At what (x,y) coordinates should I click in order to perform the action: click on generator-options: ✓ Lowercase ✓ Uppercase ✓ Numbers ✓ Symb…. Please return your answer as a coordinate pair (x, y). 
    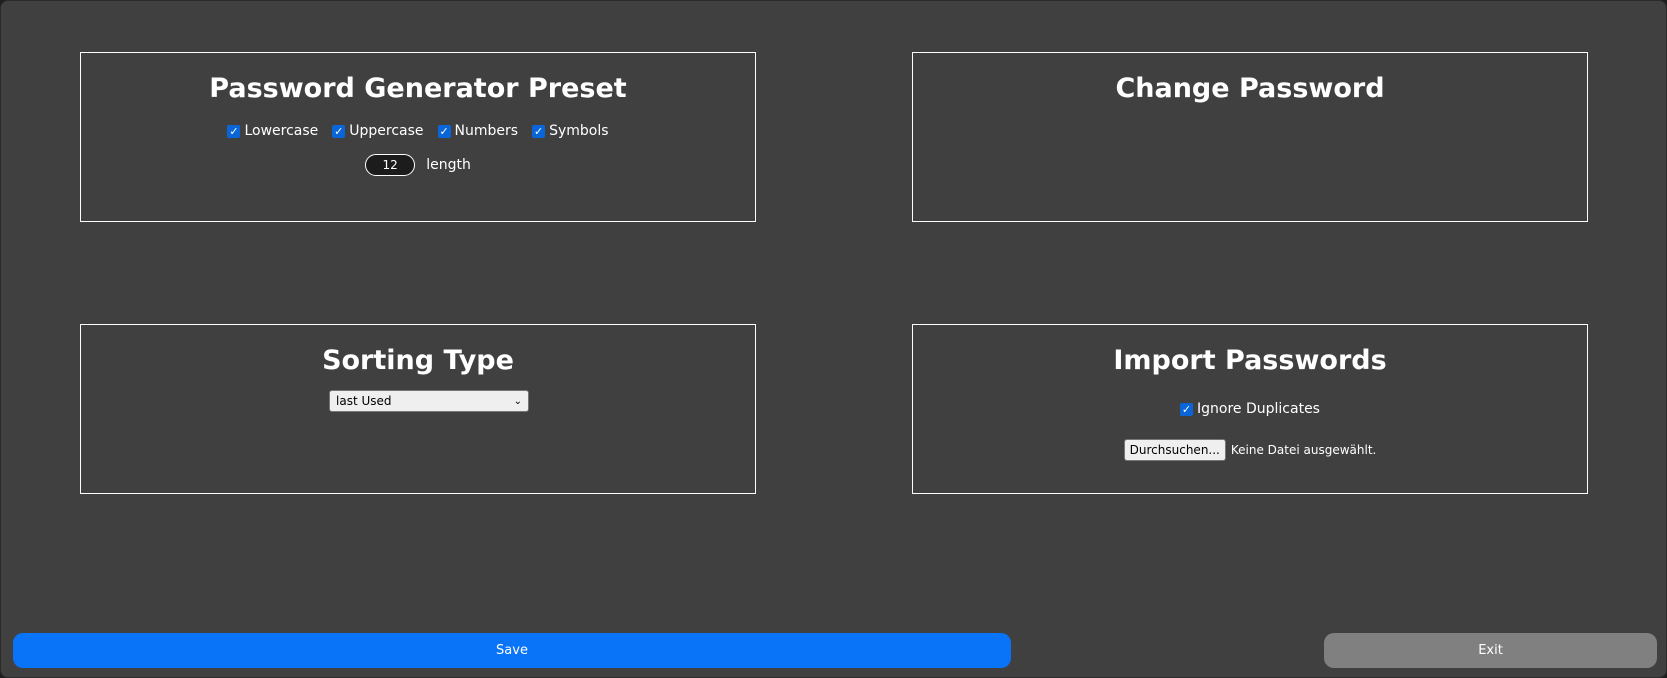
    Looking at the image, I should click on (418, 131).